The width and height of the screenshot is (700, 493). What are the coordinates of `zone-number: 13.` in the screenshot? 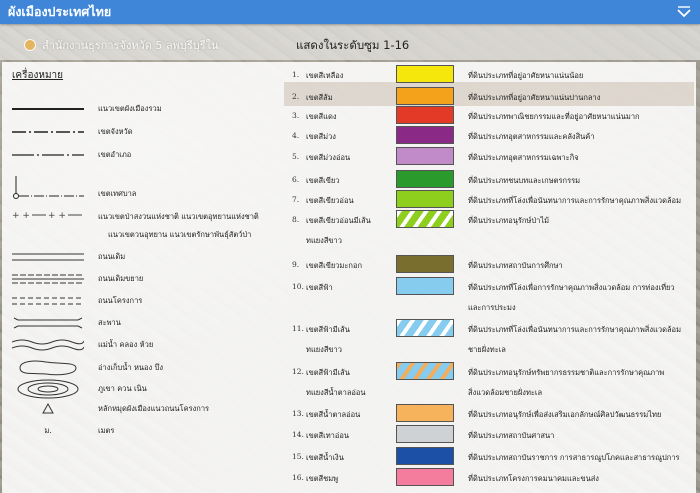 It's located at (298, 413).